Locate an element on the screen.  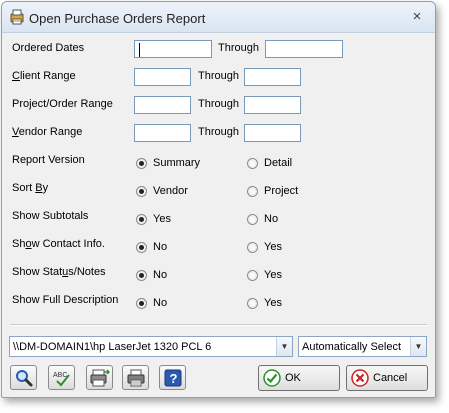
magnifier-icon is located at coordinates (23, 377).